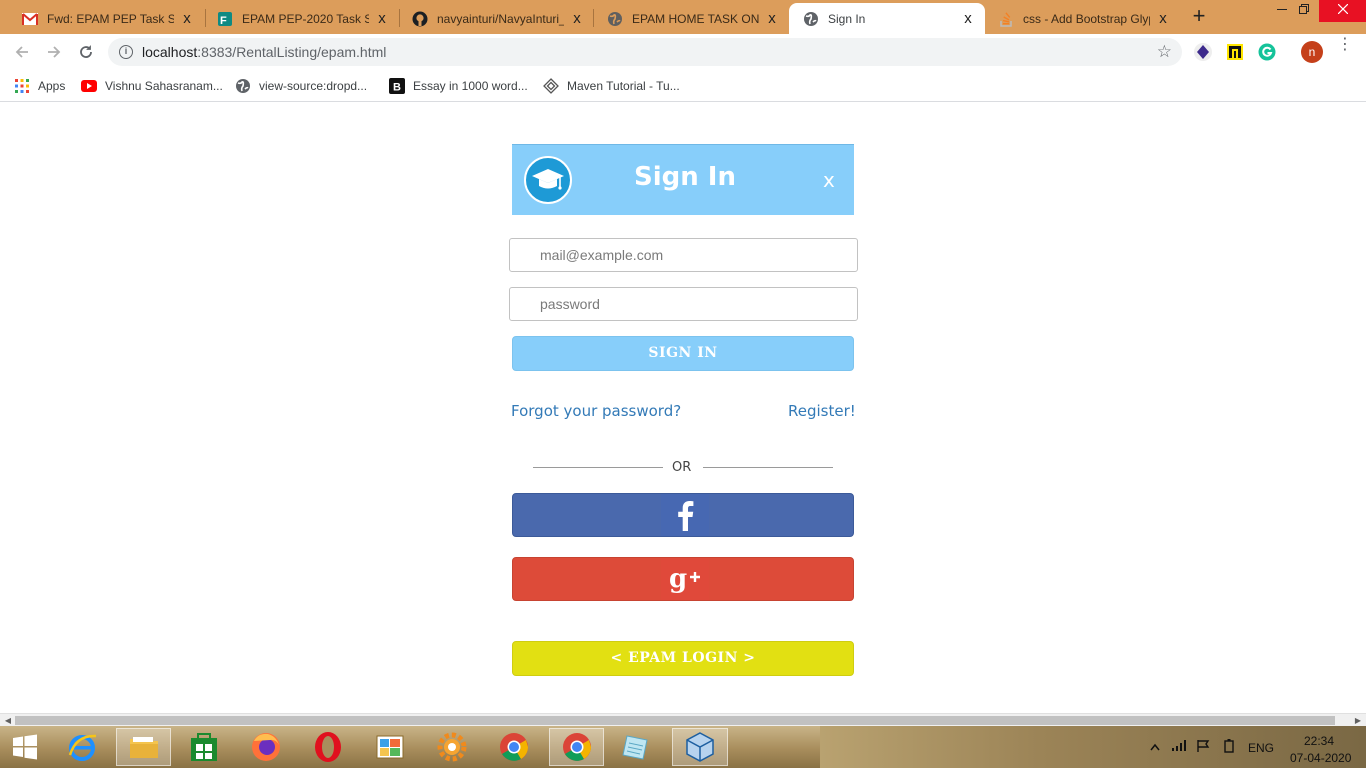 This screenshot has height=768, width=1366. What do you see at coordinates (1006, 19) in the screenshot?
I see `stackoverflow-icon` at bounding box center [1006, 19].